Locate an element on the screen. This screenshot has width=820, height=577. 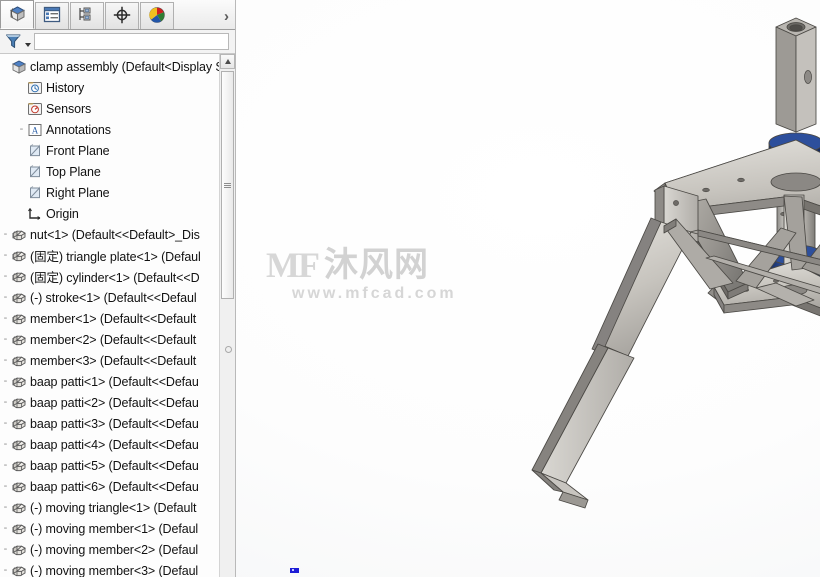
panel-splitter-handle is located at coordinates (228, 349).